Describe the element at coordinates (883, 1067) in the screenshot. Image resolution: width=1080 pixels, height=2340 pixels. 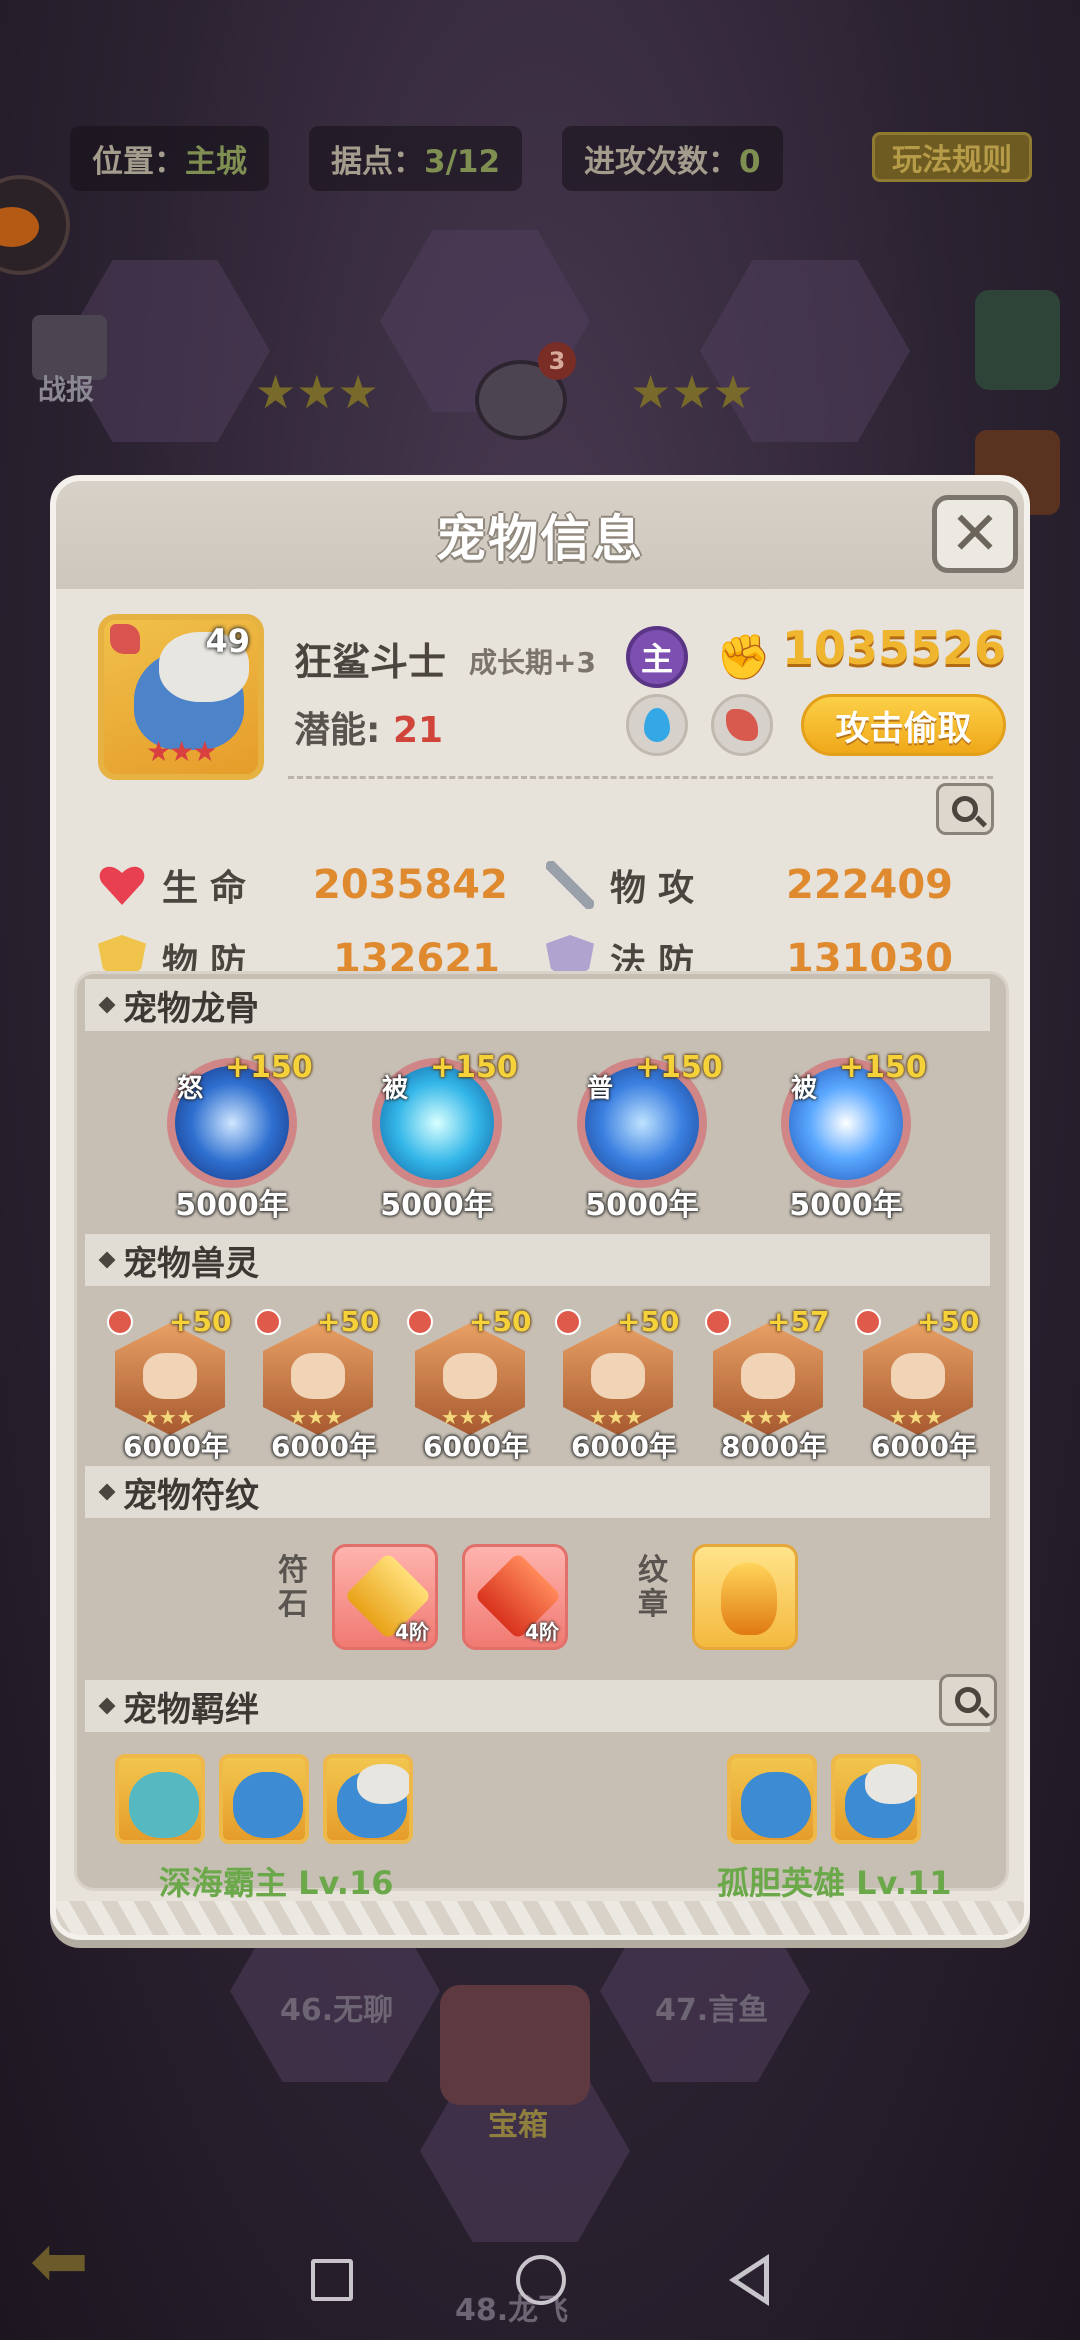
I see `bone-bonus: +150` at that location.